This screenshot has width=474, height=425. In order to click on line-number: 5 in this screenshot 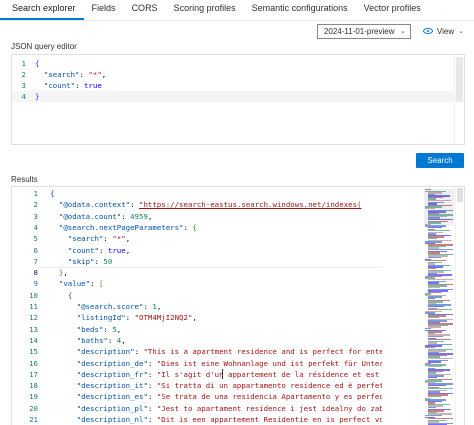, I will do `click(35, 239)`.